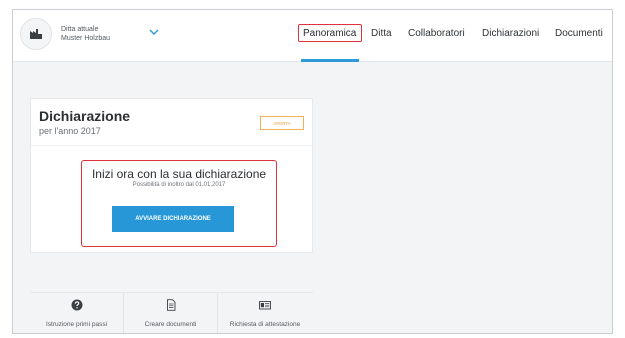  What do you see at coordinates (329, 33) in the screenshot?
I see `tab-panoramica: Panoramica` at bounding box center [329, 33].